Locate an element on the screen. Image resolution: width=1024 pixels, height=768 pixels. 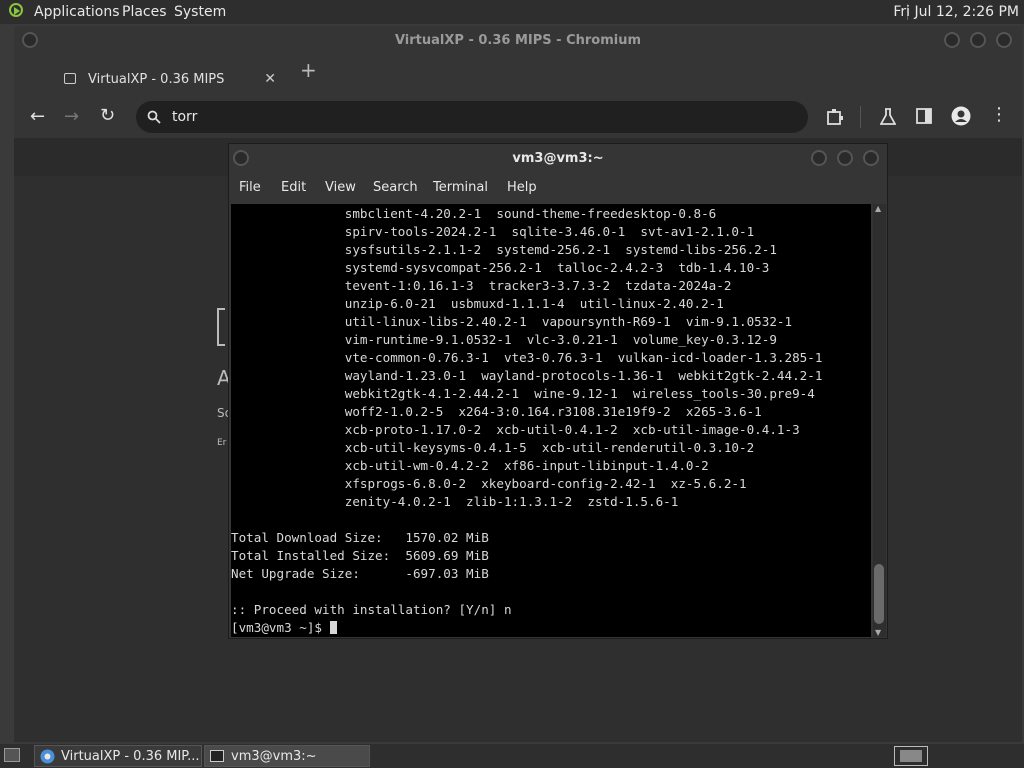
forward-icon: → is located at coordinates (71, 116).